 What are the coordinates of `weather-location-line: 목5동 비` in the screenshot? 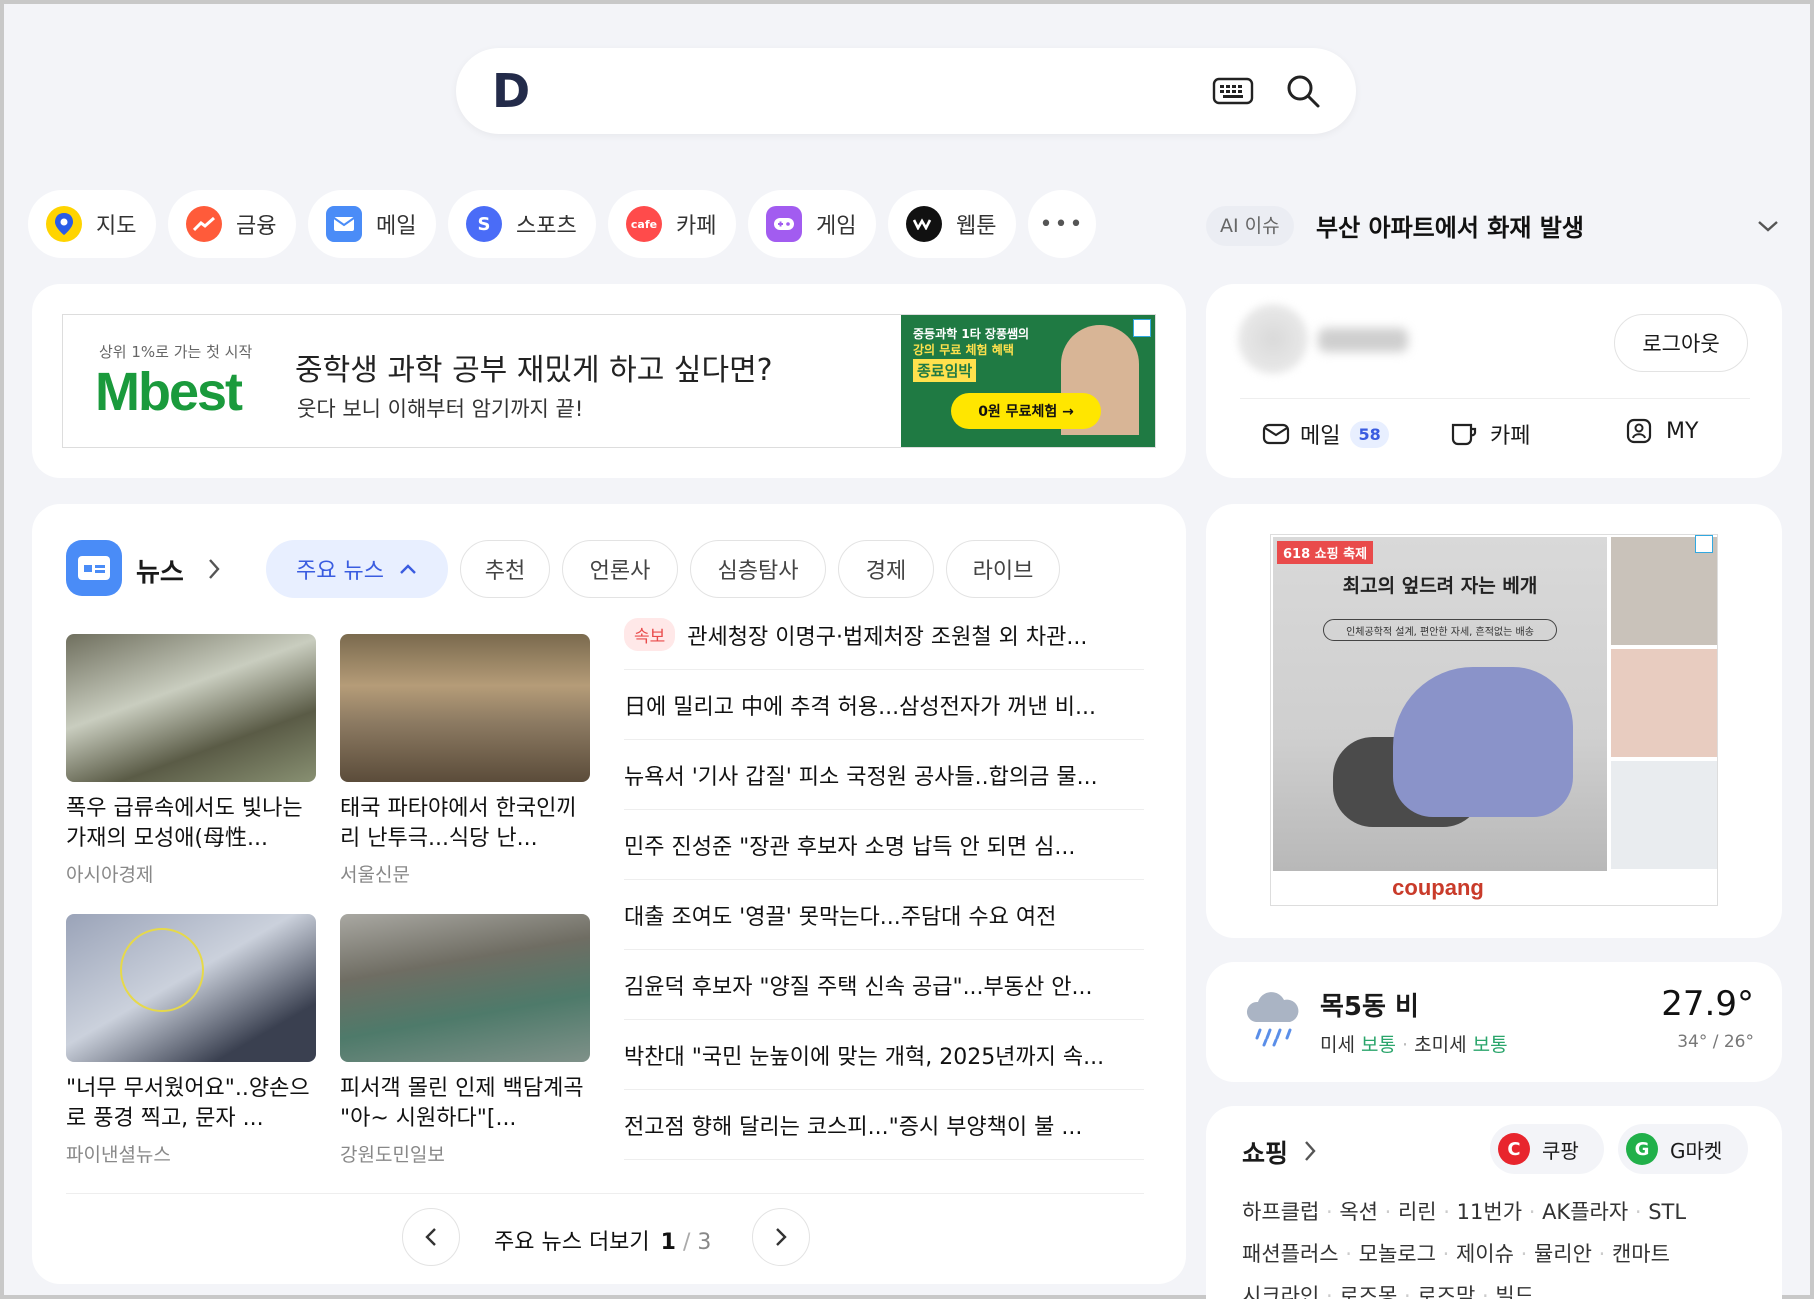 It's located at (1369, 1004).